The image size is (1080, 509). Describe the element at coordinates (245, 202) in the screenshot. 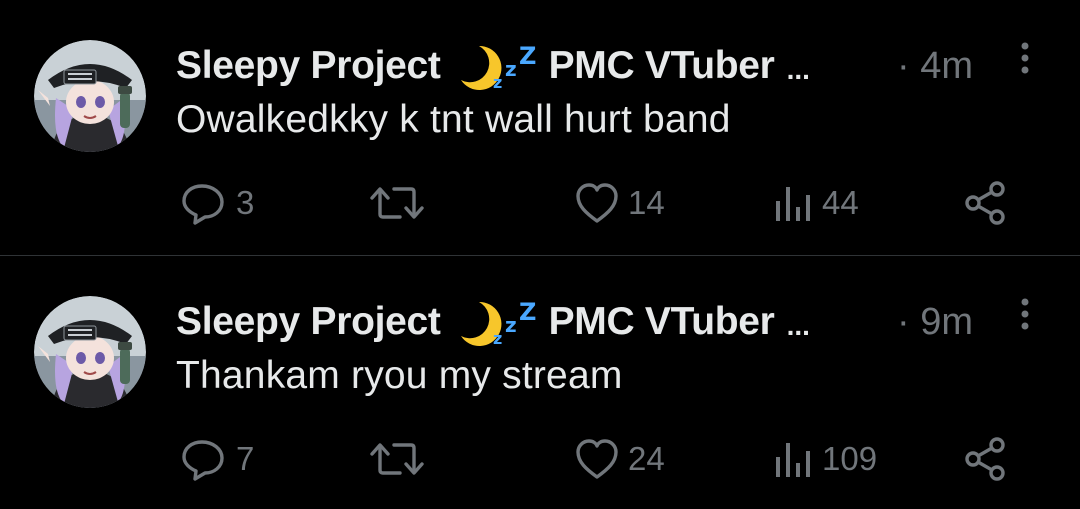

I see `reply-count: 3` at that location.